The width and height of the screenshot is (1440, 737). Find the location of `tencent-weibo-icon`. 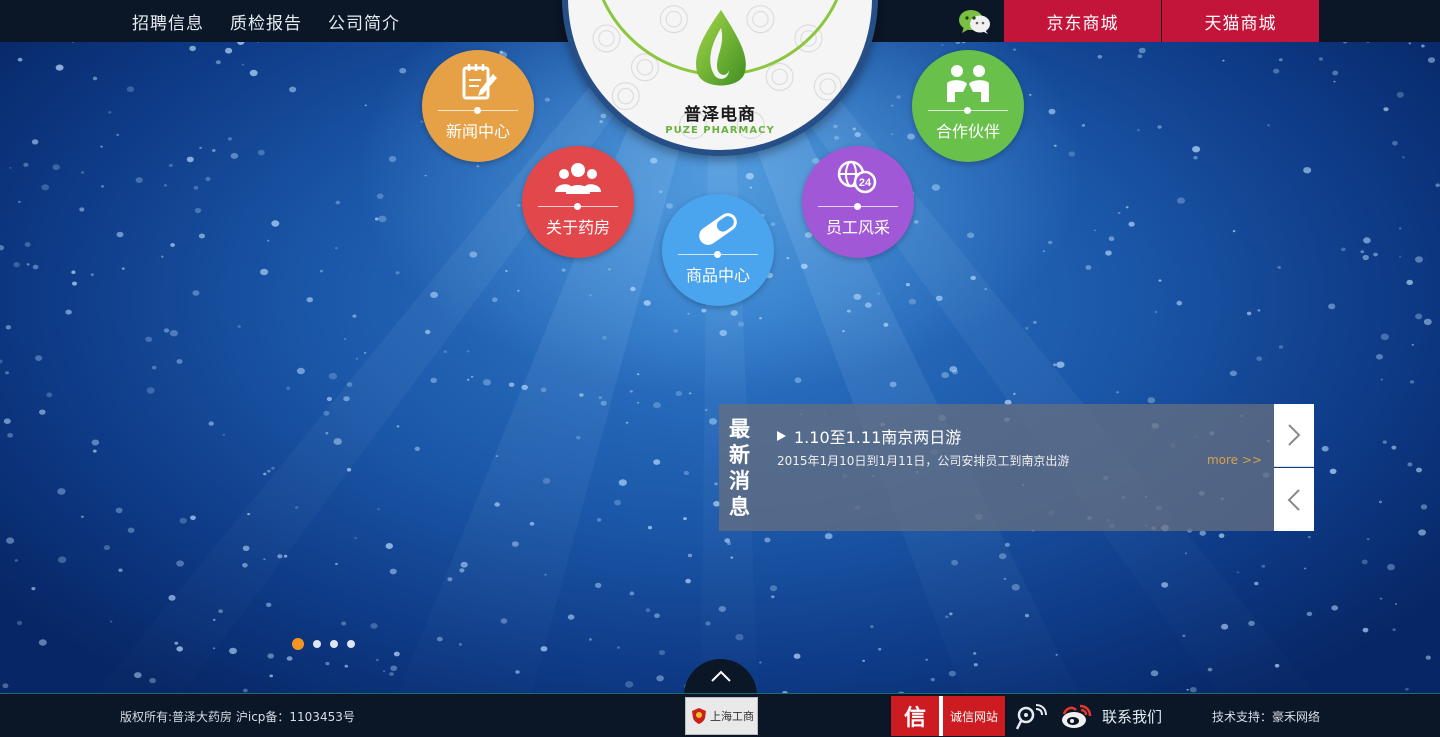

tencent-weibo-icon is located at coordinates (1032, 716).